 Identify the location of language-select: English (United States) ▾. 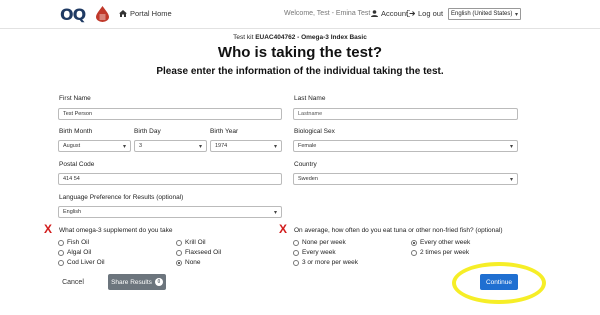
(484, 14).